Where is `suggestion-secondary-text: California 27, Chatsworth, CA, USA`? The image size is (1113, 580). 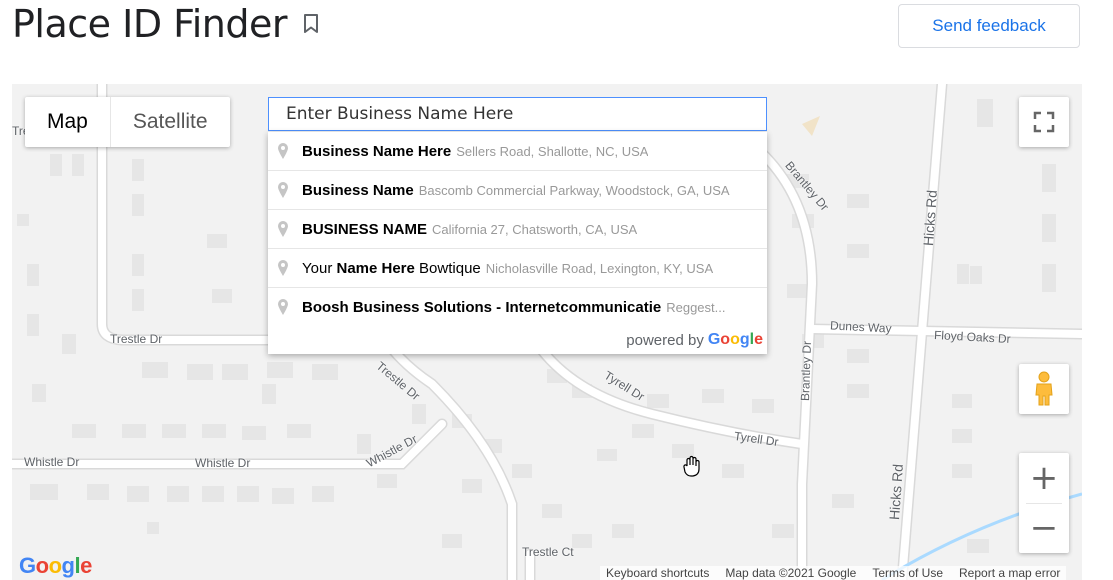 suggestion-secondary-text: California 27, Chatsworth, CA, USA is located at coordinates (535, 229).